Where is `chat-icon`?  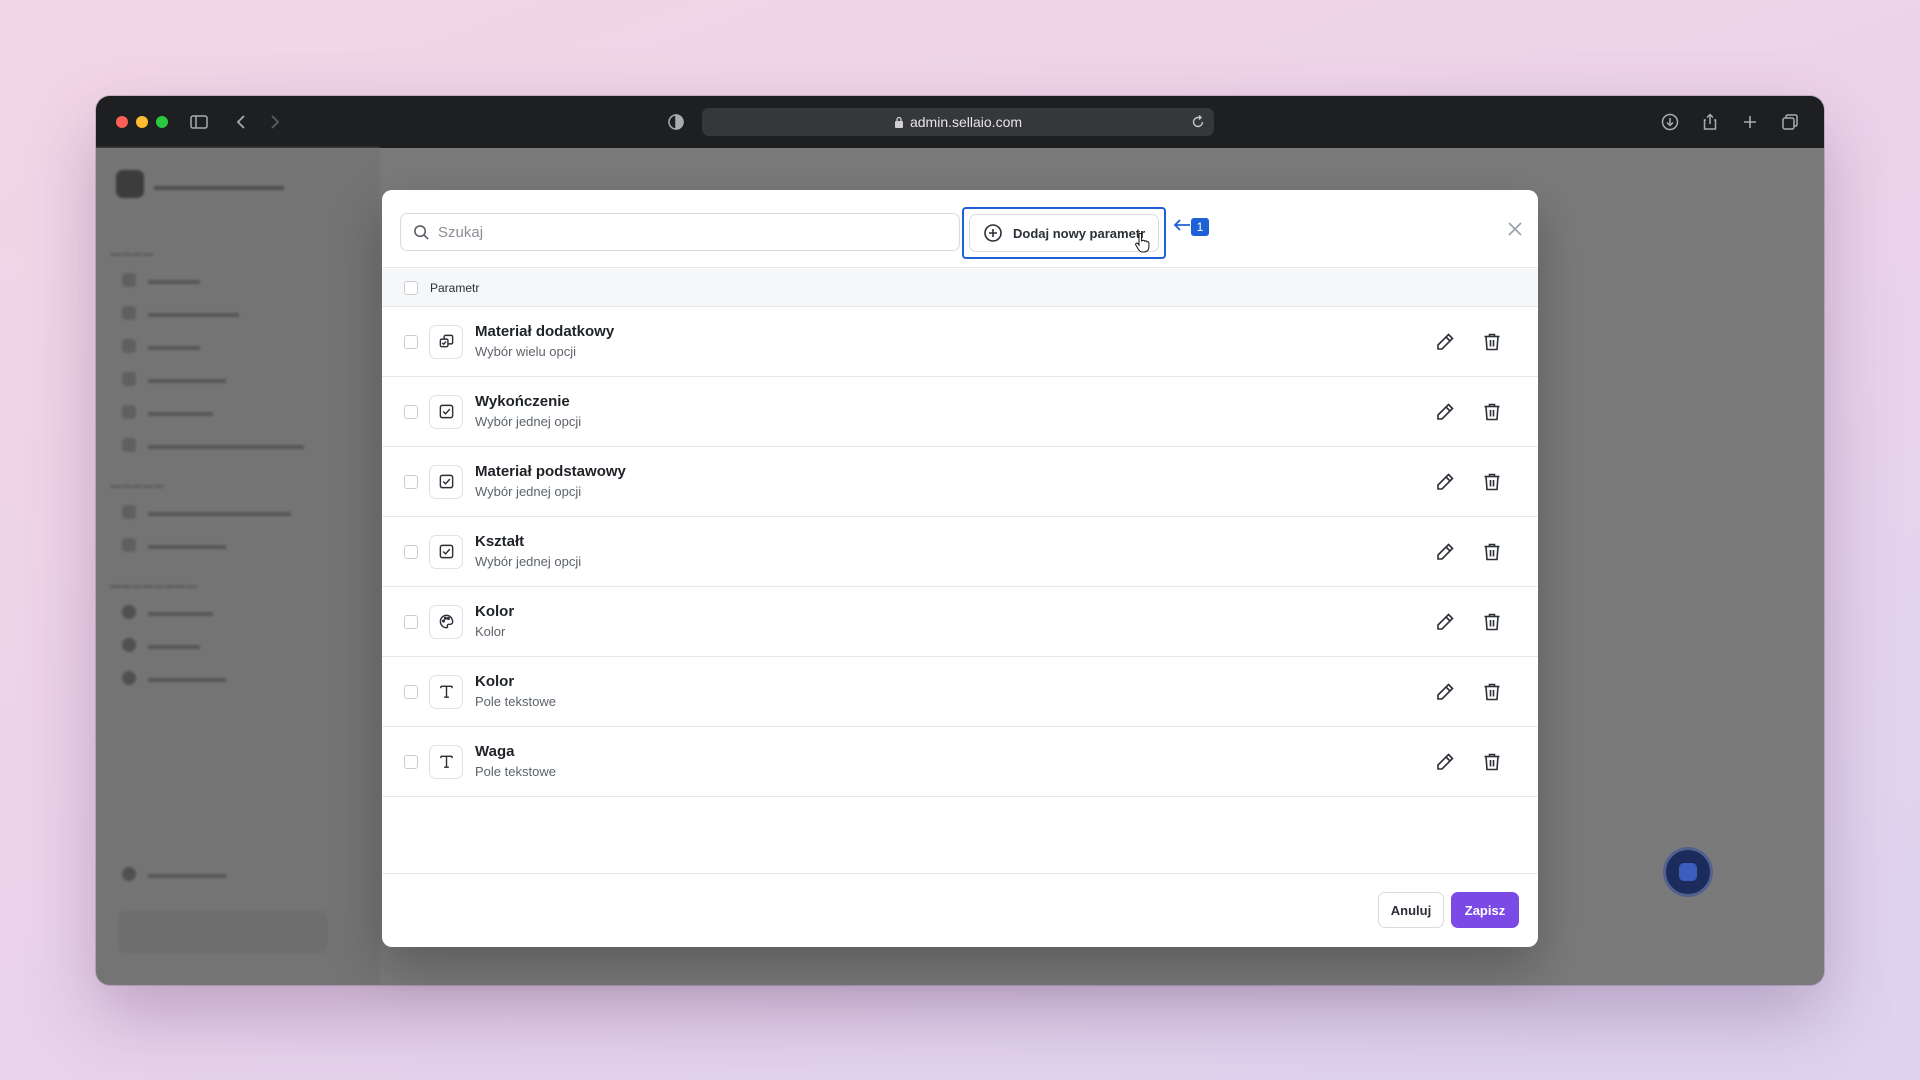
chat-icon is located at coordinates (1688, 872).